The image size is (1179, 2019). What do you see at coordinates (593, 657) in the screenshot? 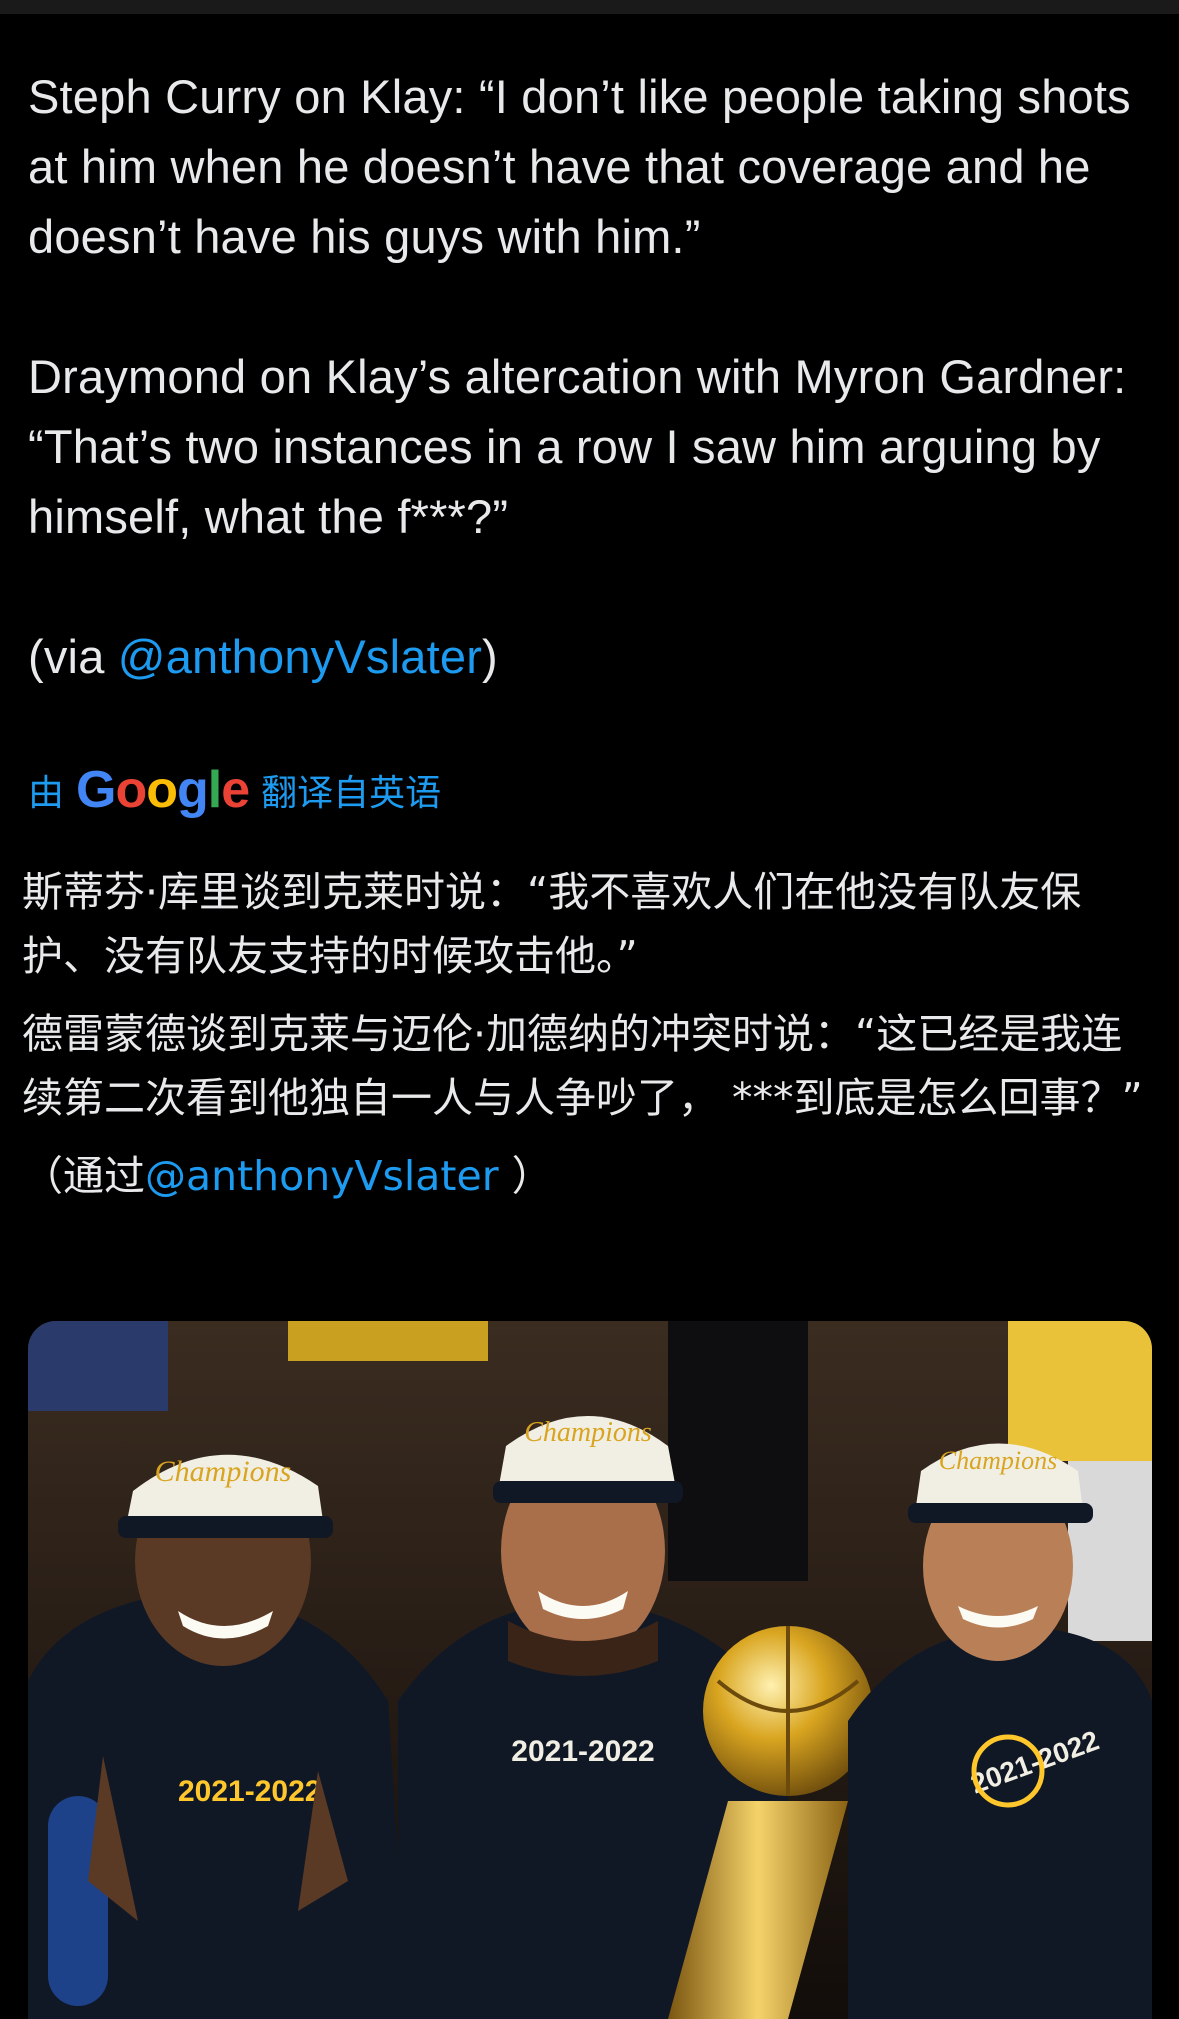
I see `tweet-via-line: (via @anthonyVslater)` at bounding box center [593, 657].